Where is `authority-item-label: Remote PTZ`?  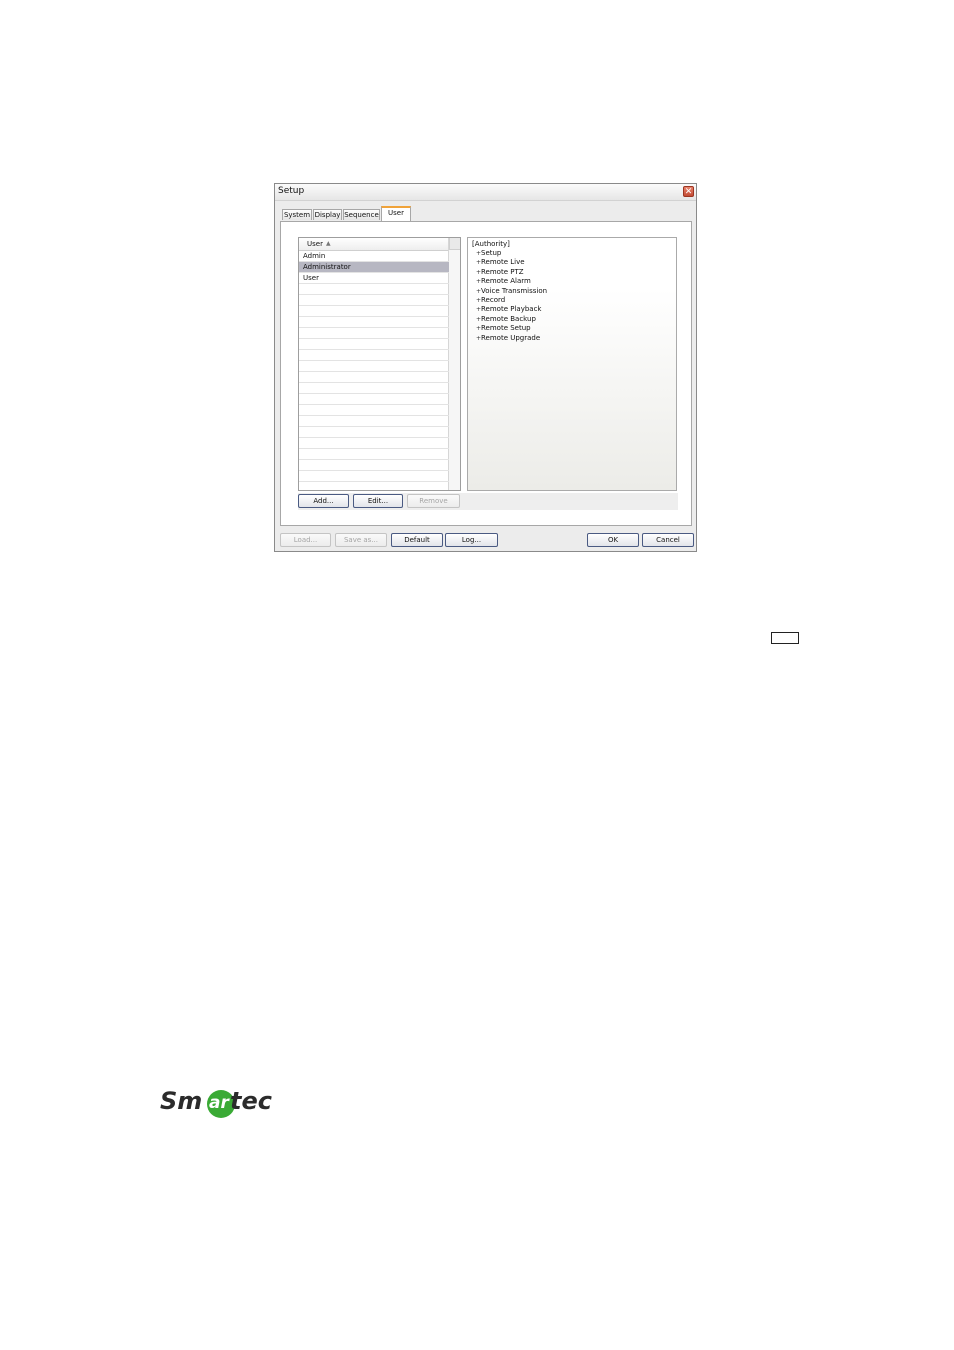 authority-item-label: Remote PTZ is located at coordinates (502, 271).